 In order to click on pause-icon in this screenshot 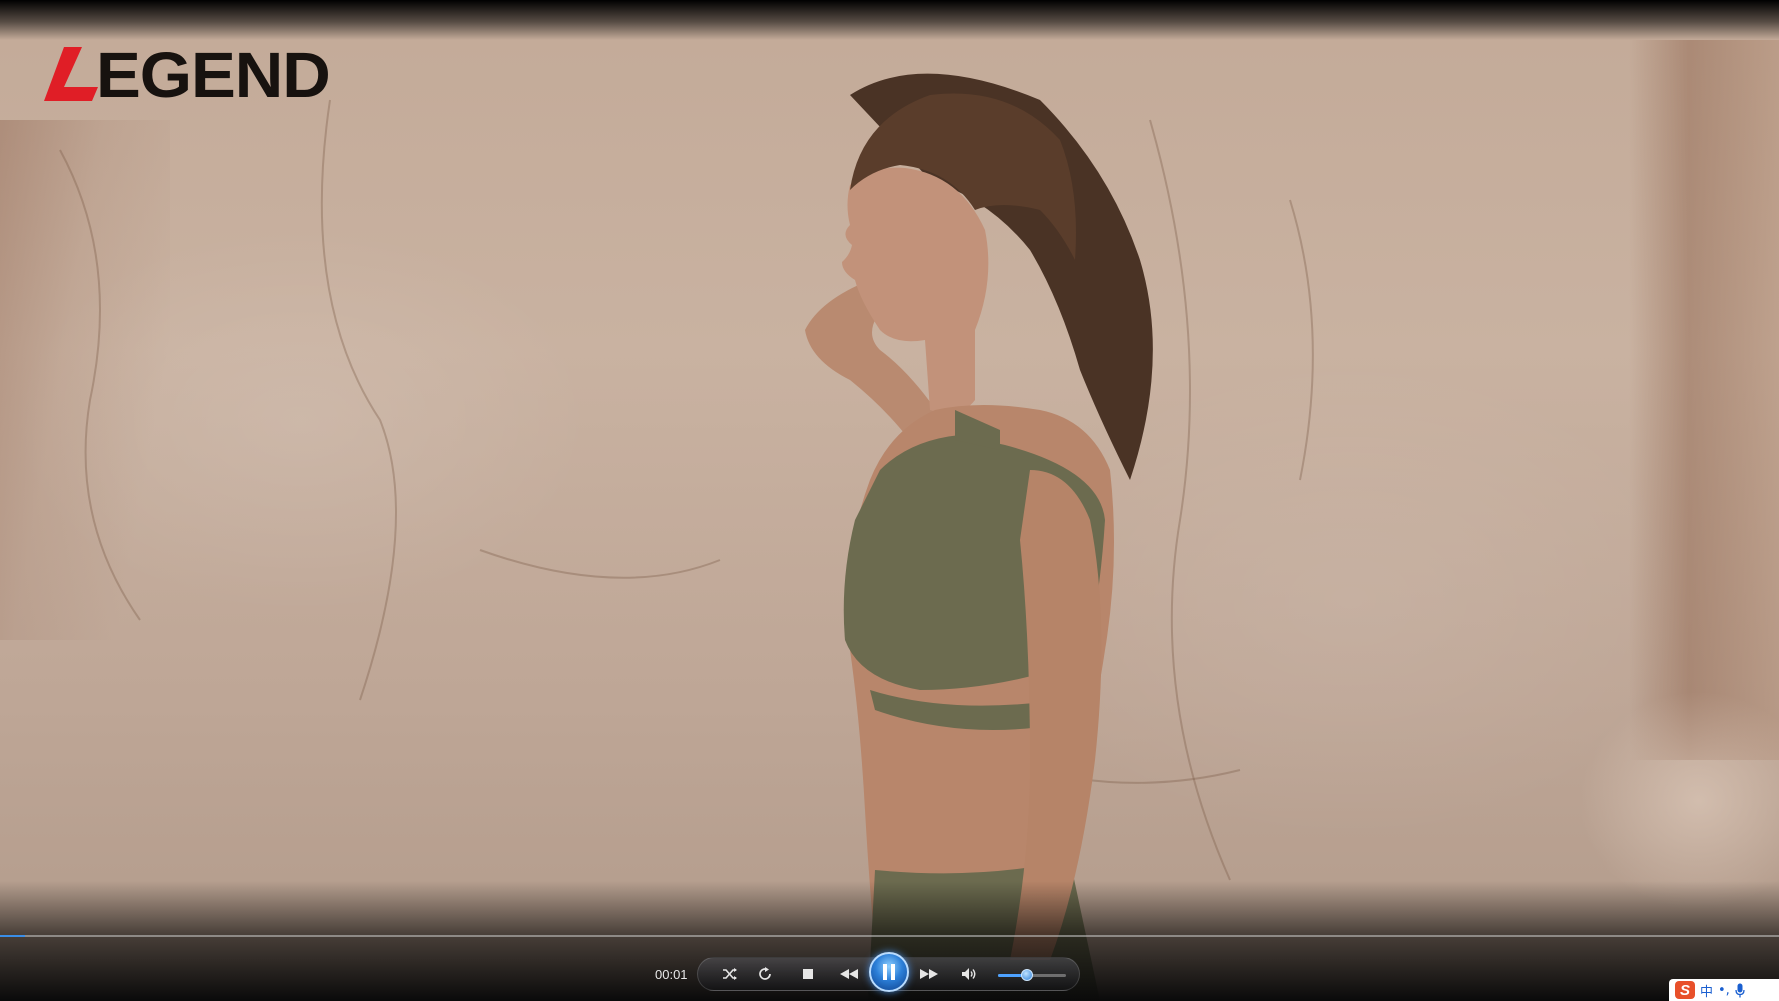, I will do `click(889, 972)`.